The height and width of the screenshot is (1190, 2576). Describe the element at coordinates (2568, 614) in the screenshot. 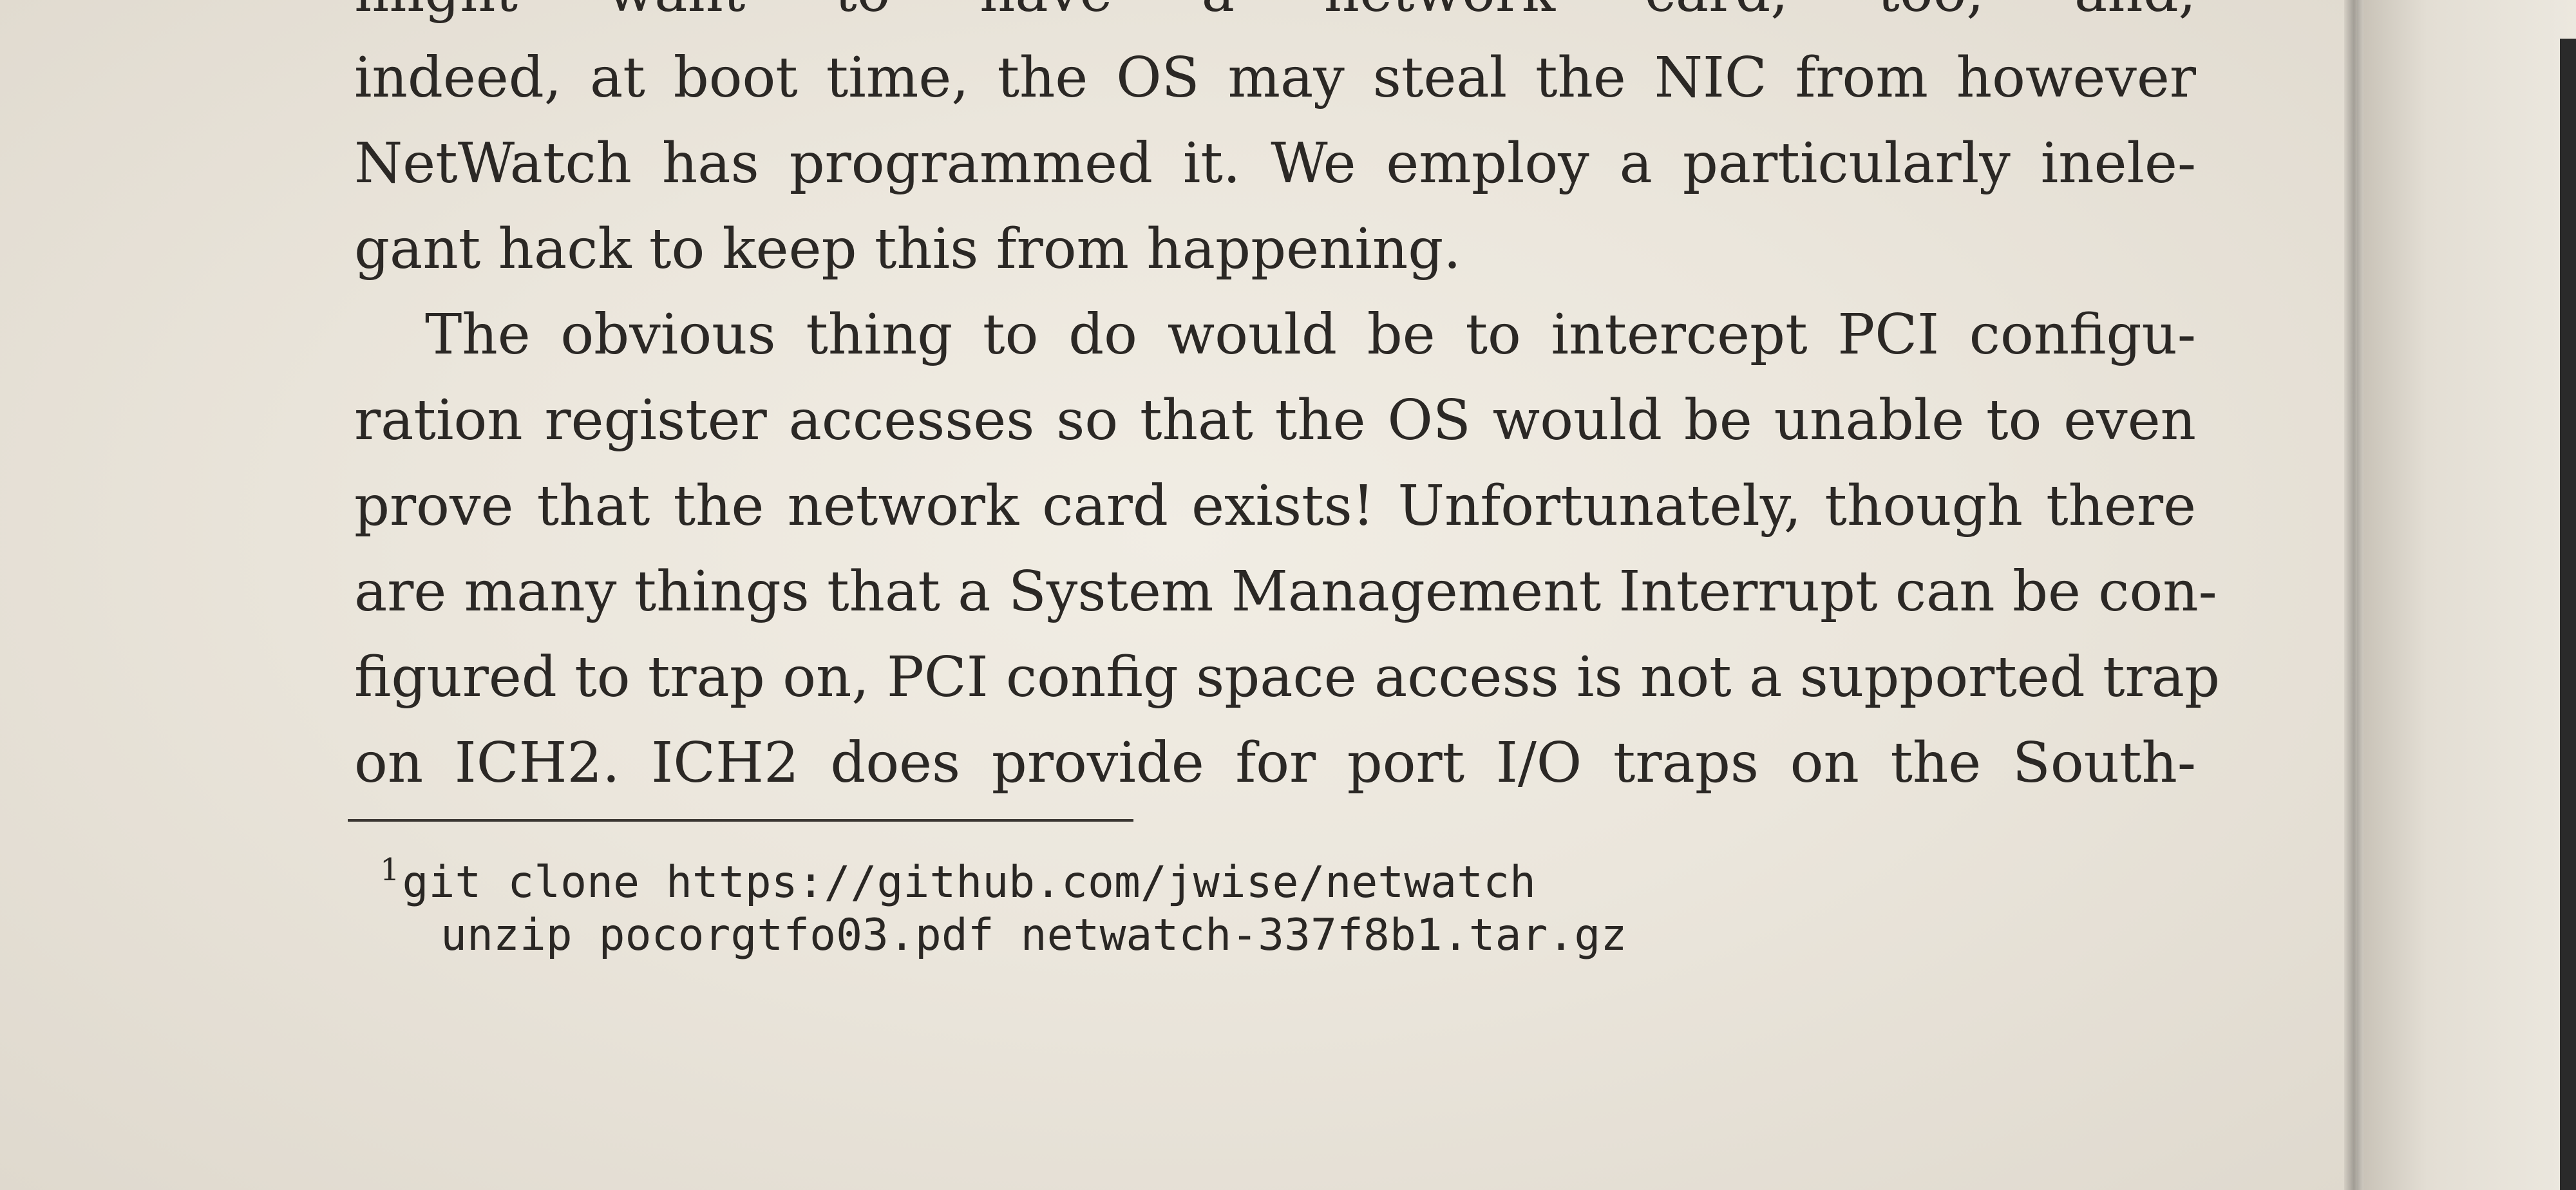

I see `dark-background-edge` at that location.